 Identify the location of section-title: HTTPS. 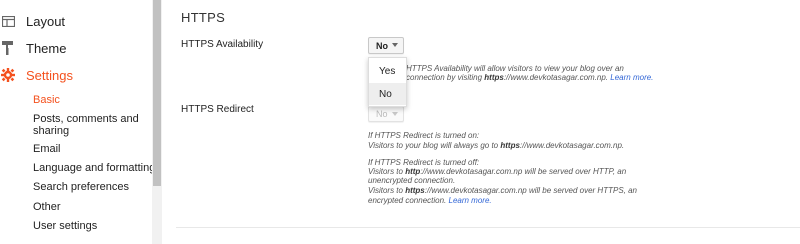
(203, 17).